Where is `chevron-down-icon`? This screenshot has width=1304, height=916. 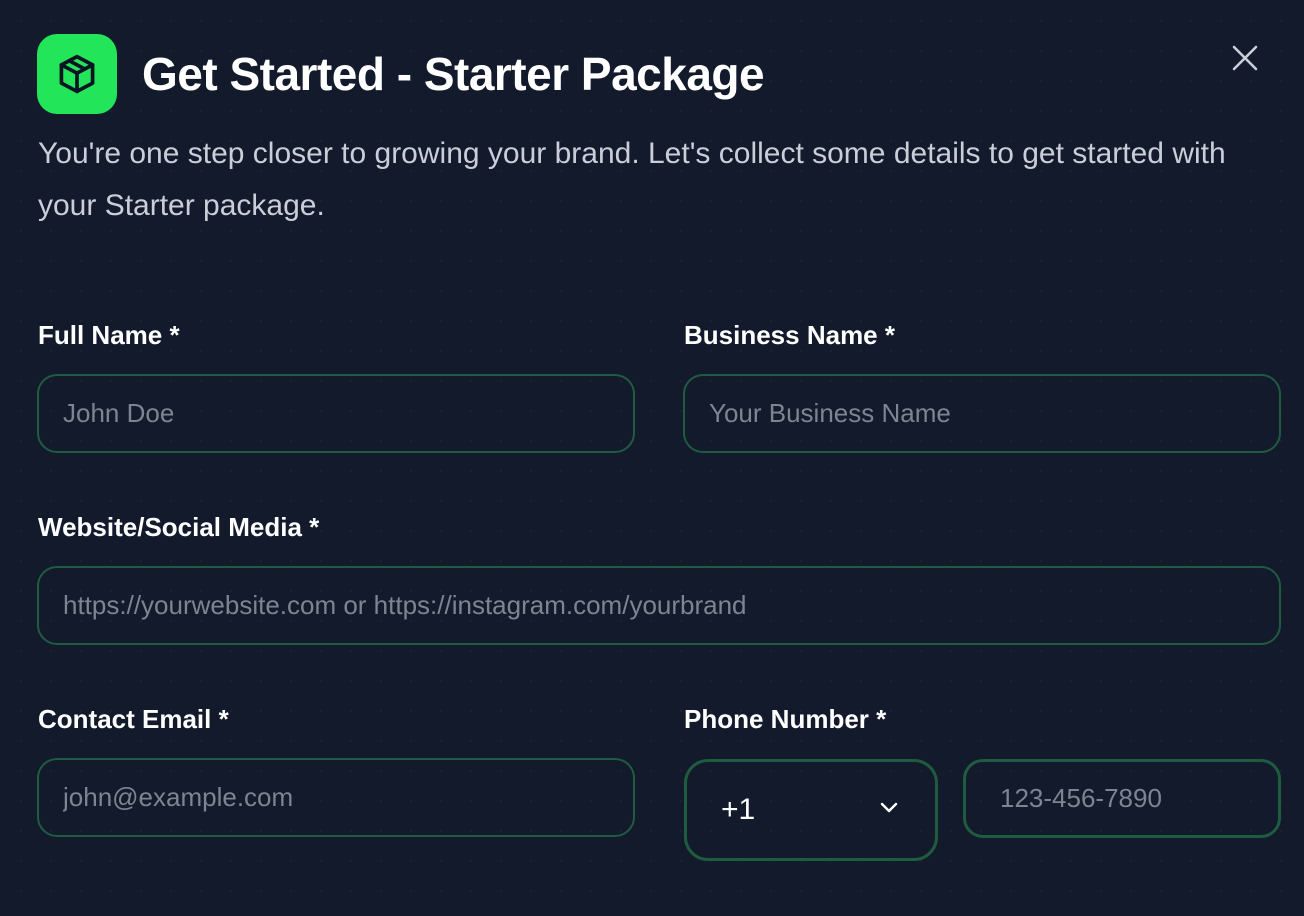 chevron-down-icon is located at coordinates (889, 810).